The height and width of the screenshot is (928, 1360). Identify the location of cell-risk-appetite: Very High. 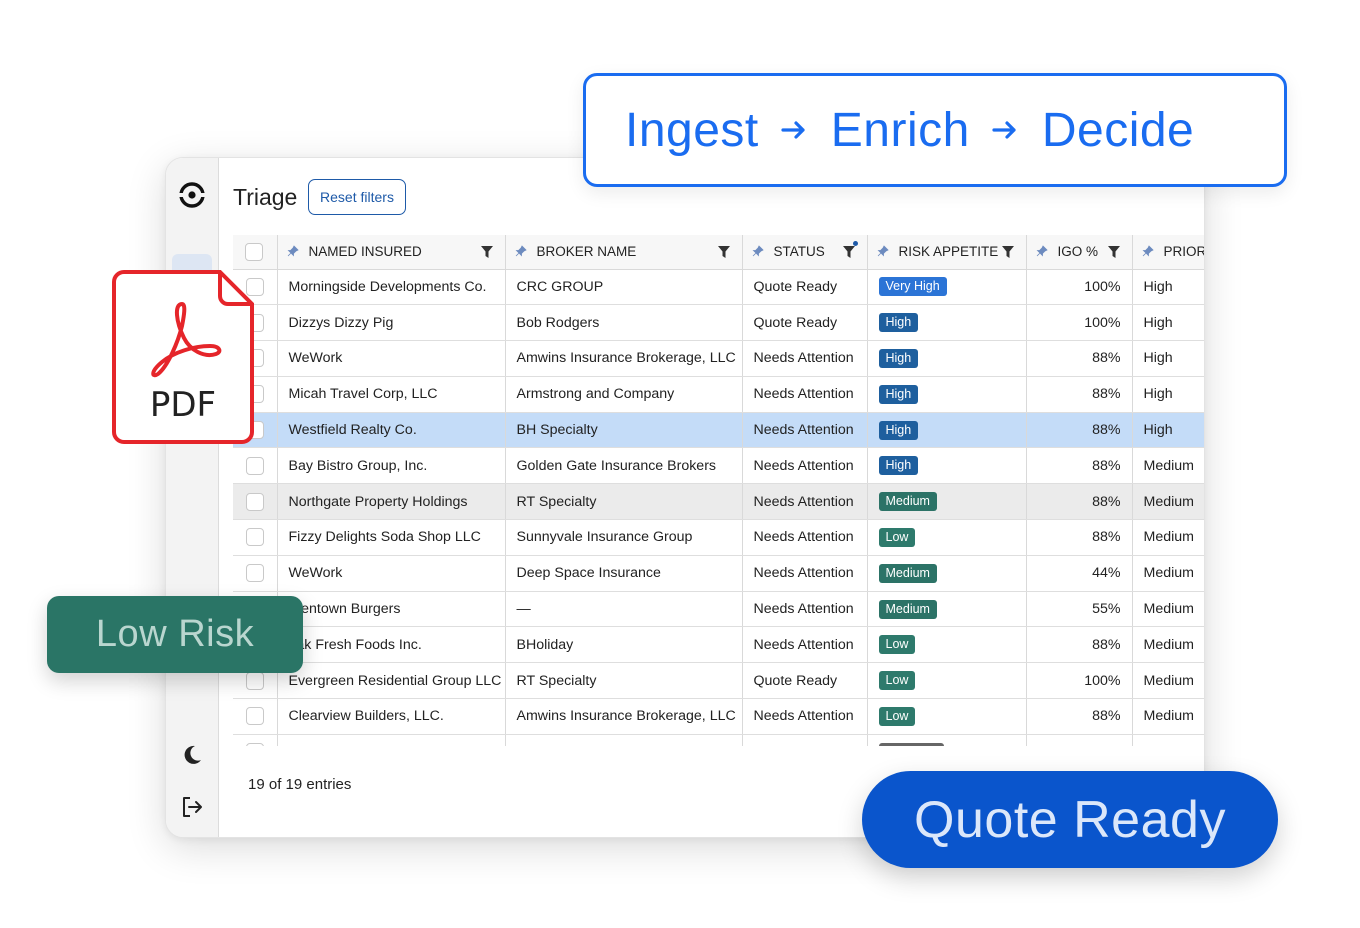
(947, 287).